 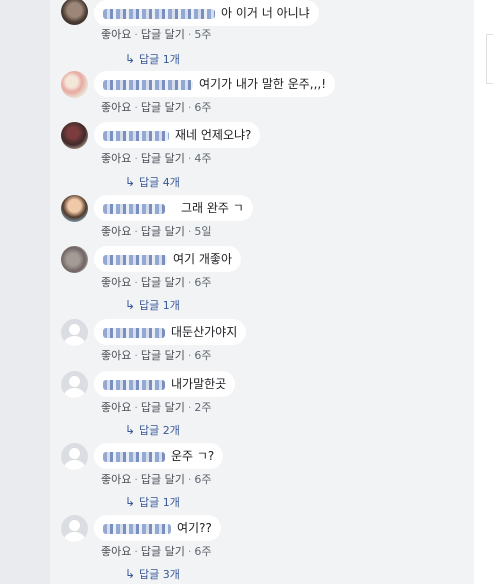 I want to click on view-replies-link: ↳ 답글 3개, so click(x=152, y=574).